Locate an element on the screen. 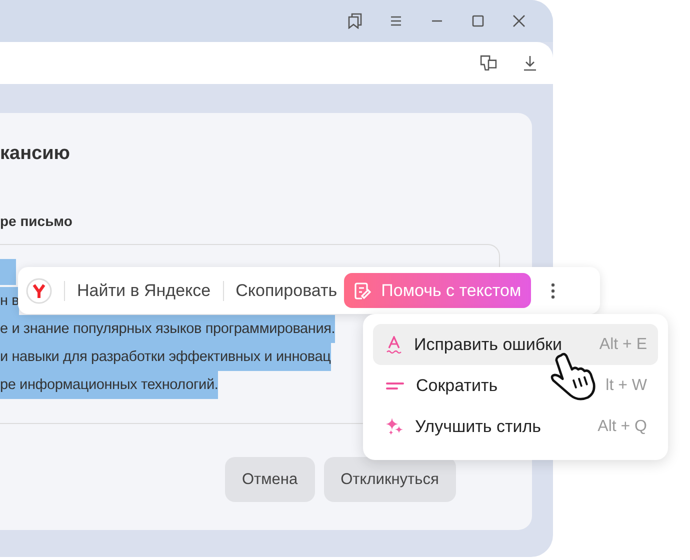  spellcheck-icon is located at coordinates (394, 345).